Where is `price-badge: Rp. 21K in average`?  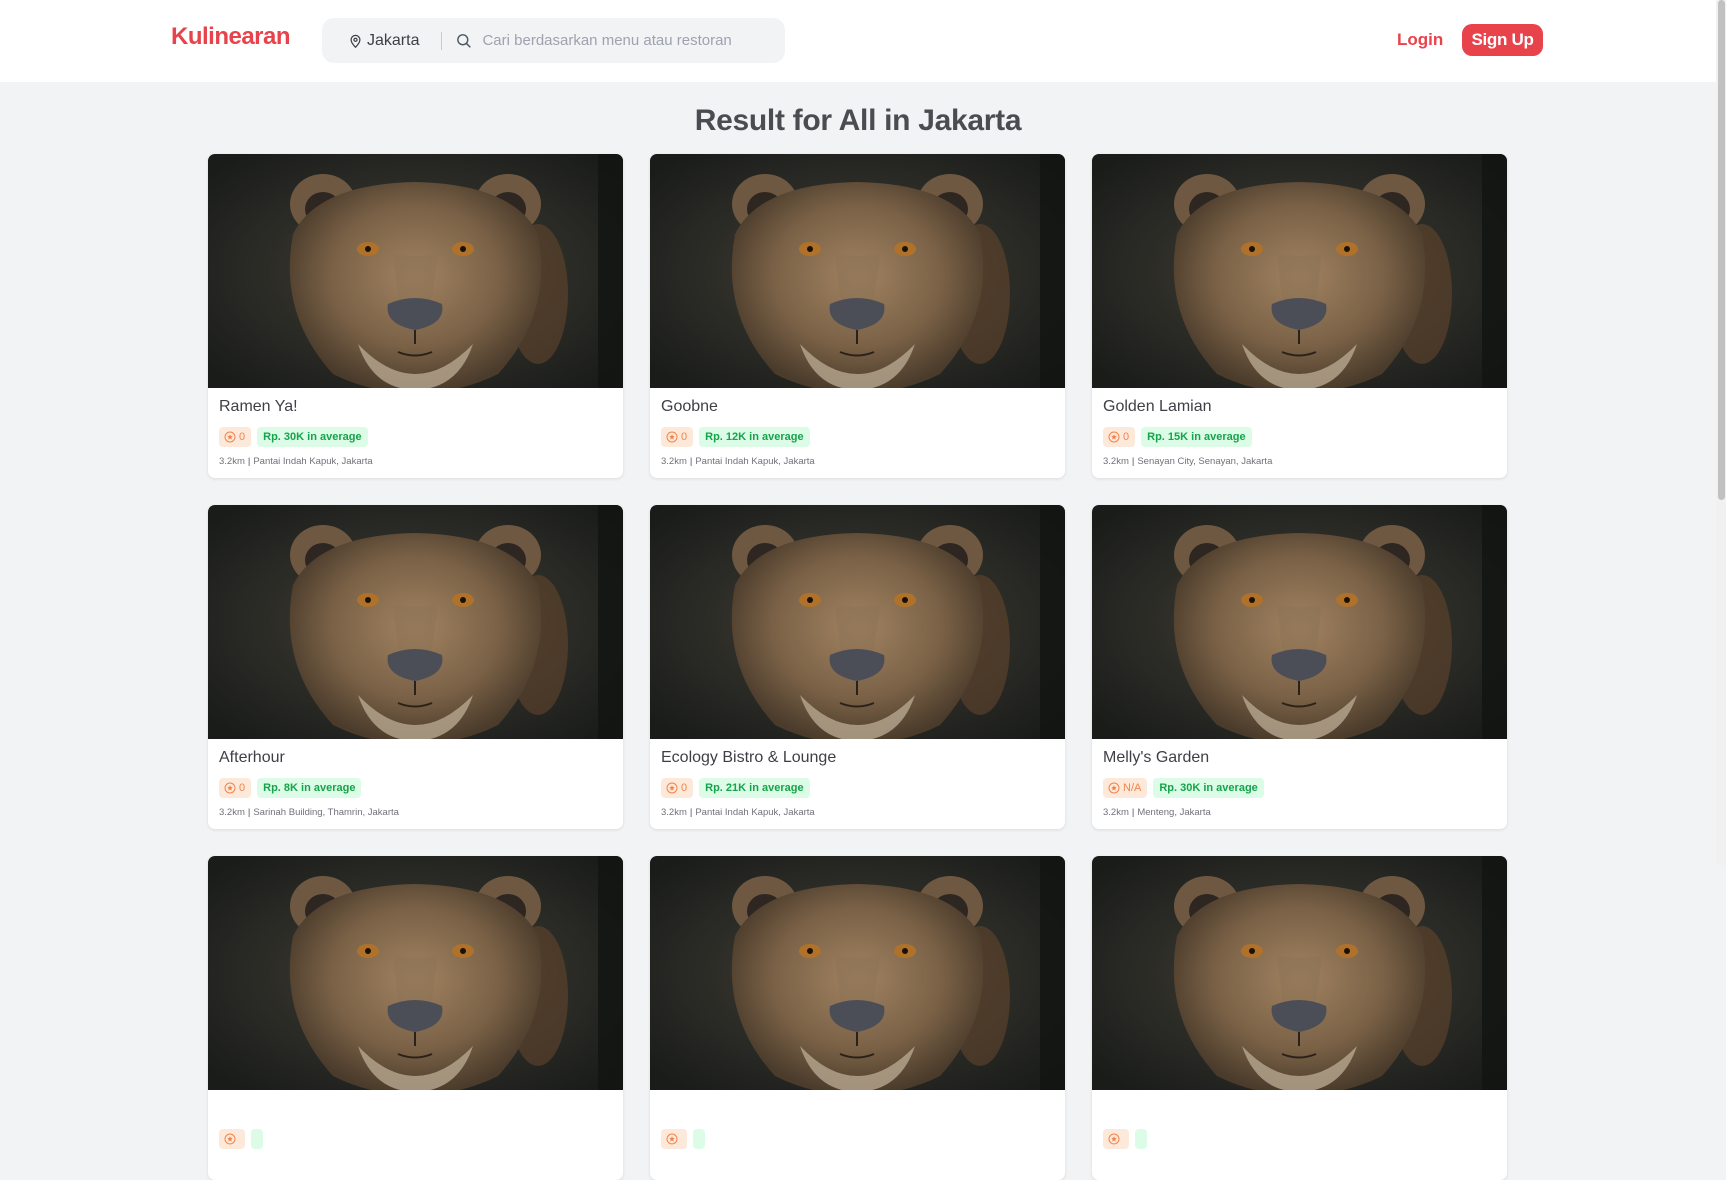
price-badge: Rp. 21K in average is located at coordinates (754, 788).